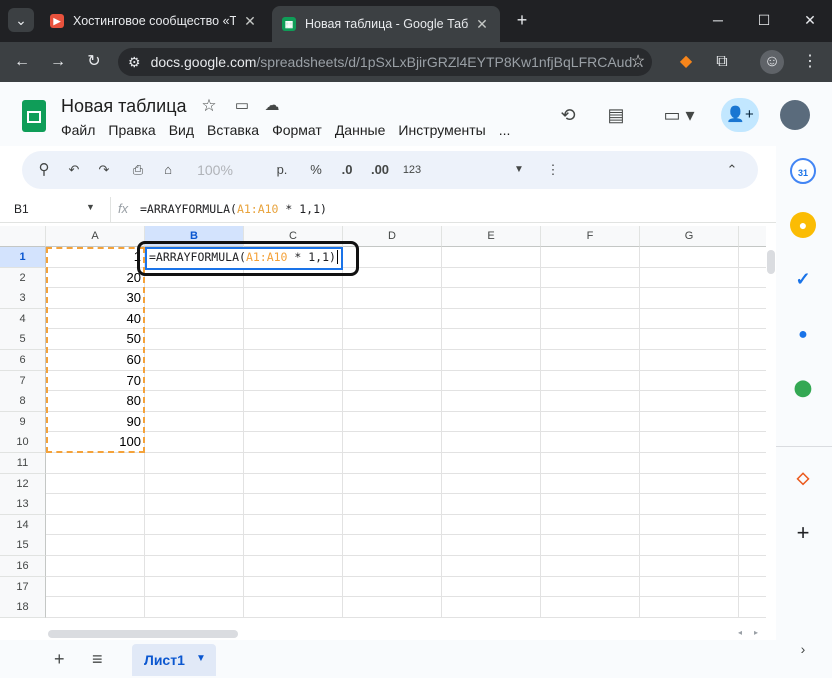 The image size is (832, 678). What do you see at coordinates (21, 209) in the screenshot?
I see `name-box: B1` at bounding box center [21, 209].